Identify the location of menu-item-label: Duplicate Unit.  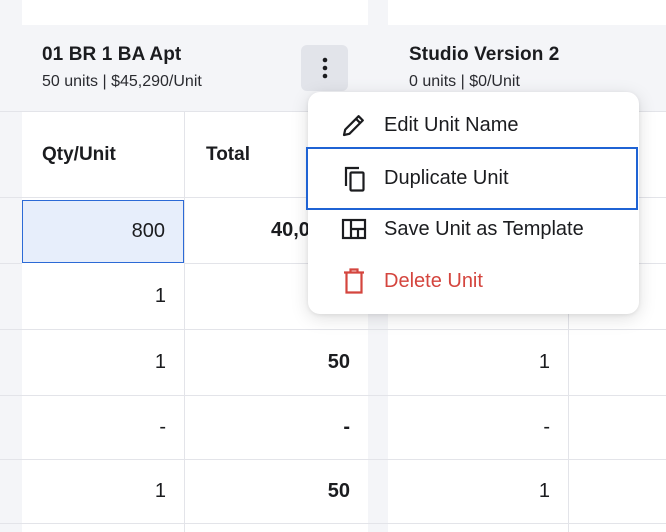
(446, 178).